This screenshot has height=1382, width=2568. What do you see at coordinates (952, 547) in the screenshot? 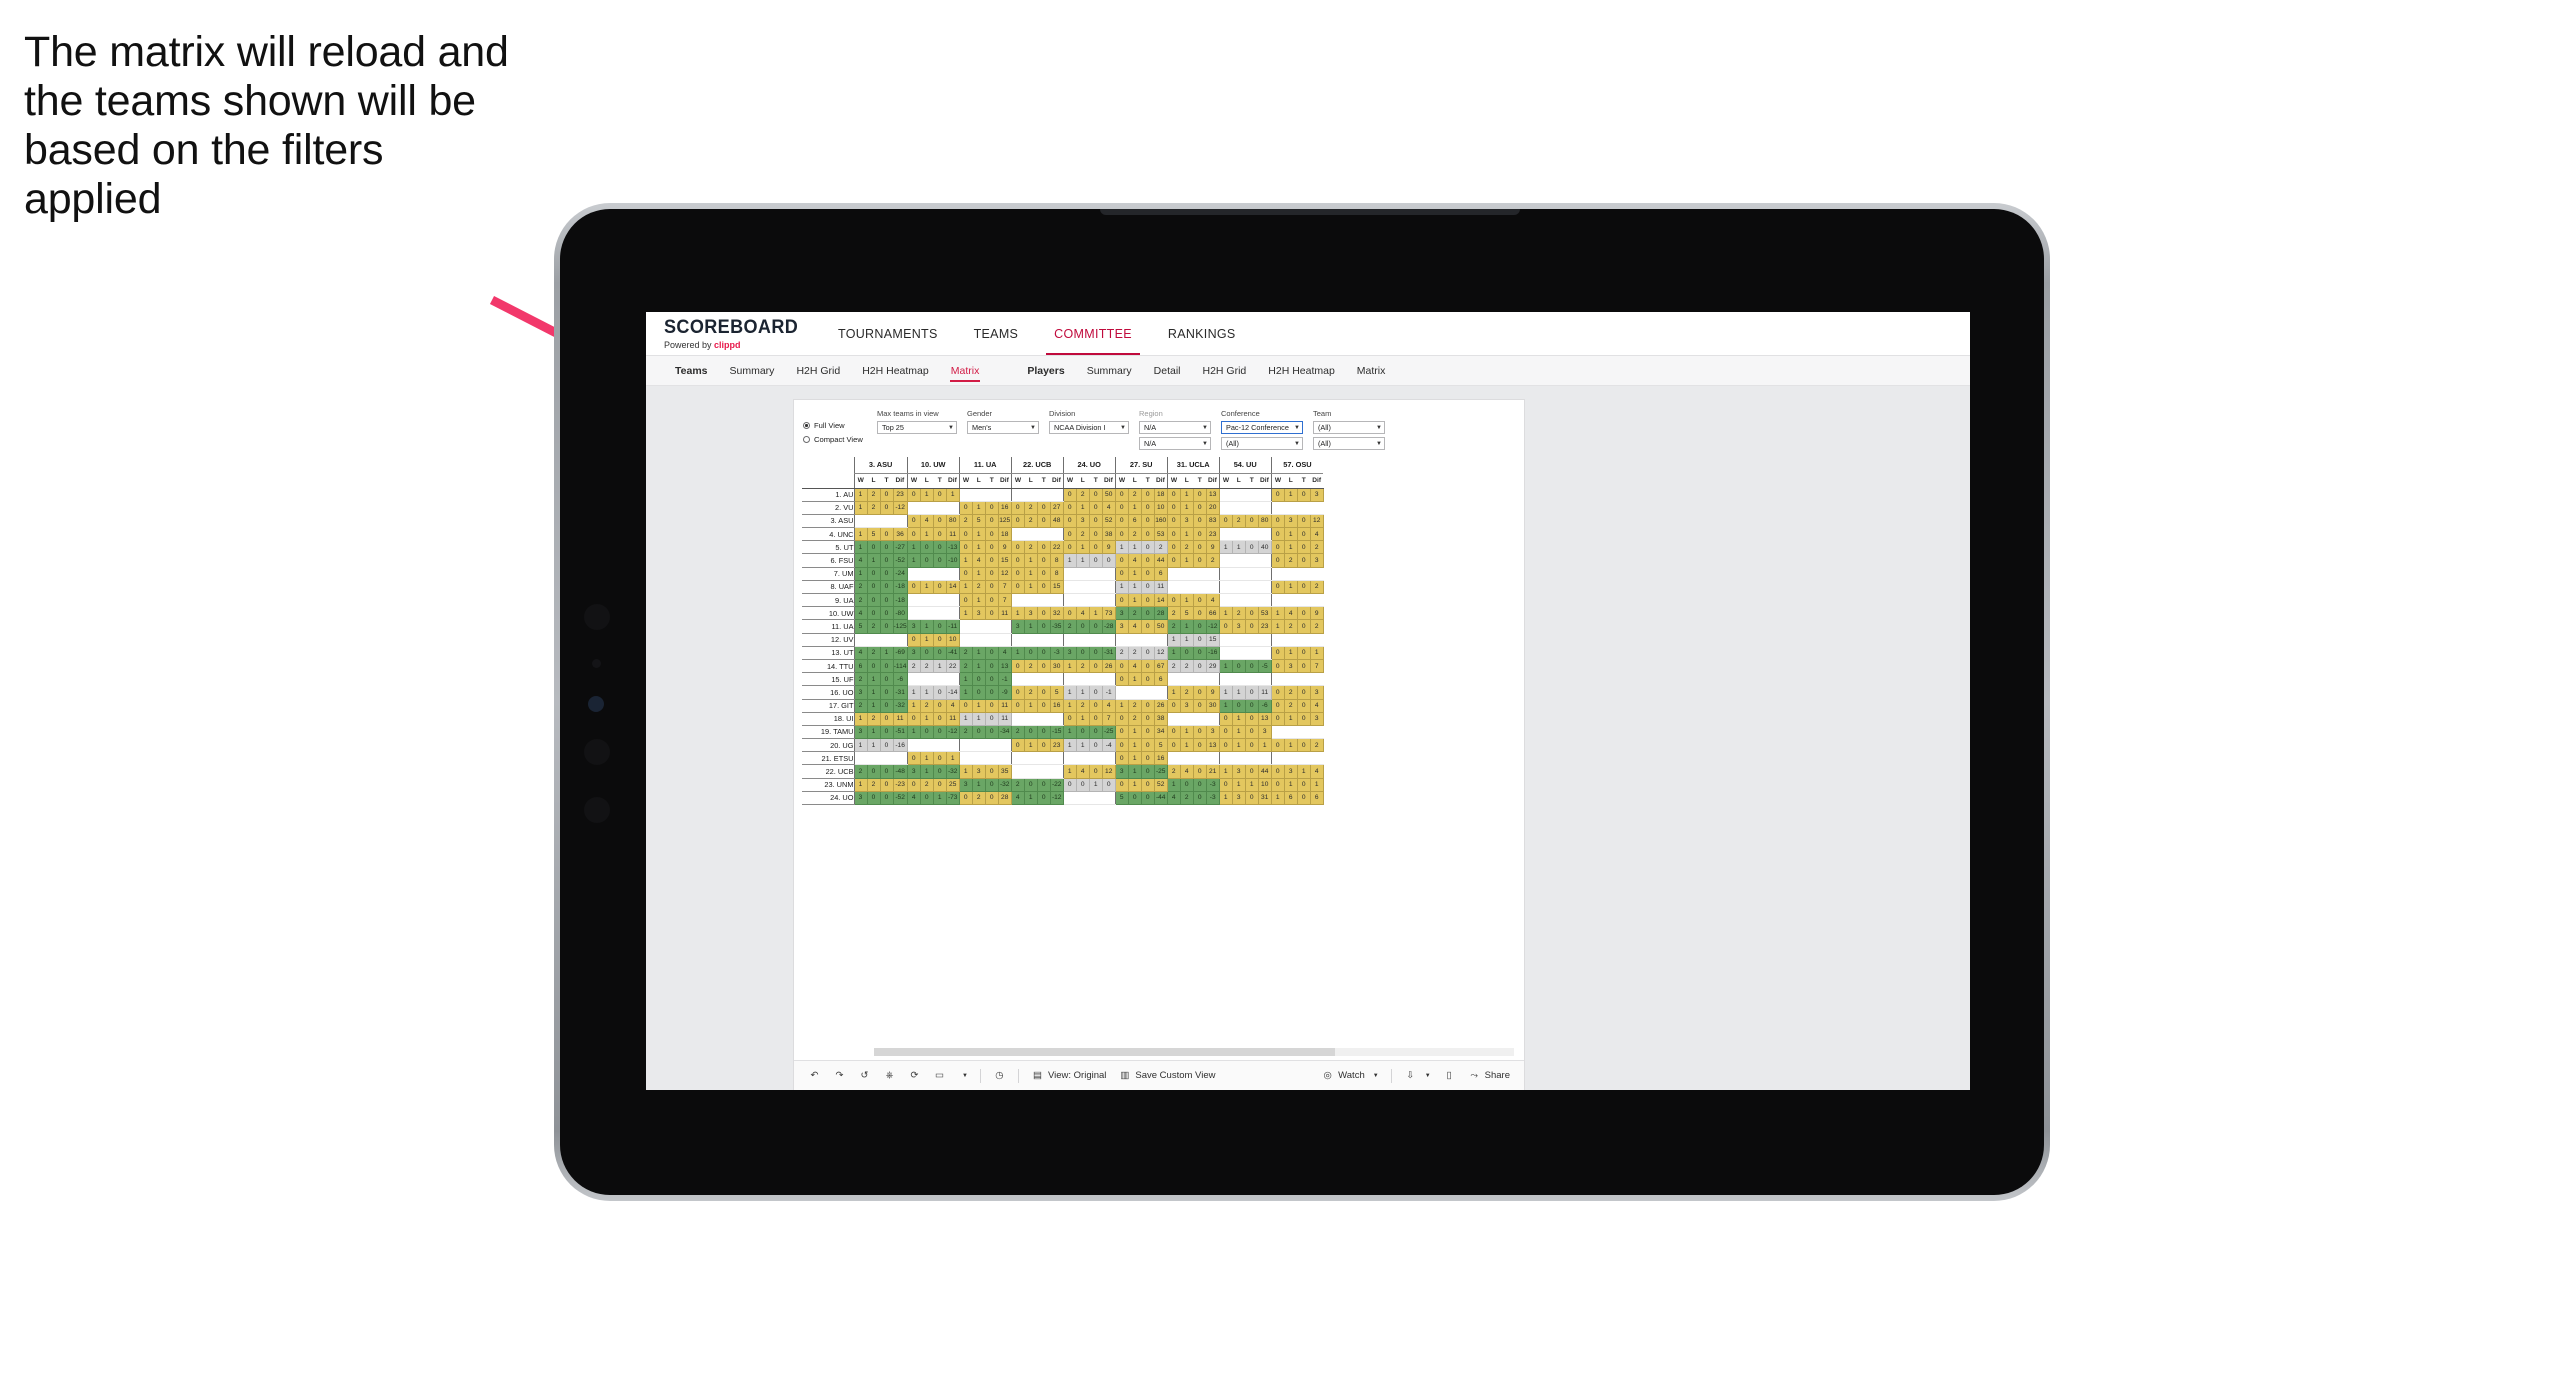
I see `matrix-cell: -13` at bounding box center [952, 547].